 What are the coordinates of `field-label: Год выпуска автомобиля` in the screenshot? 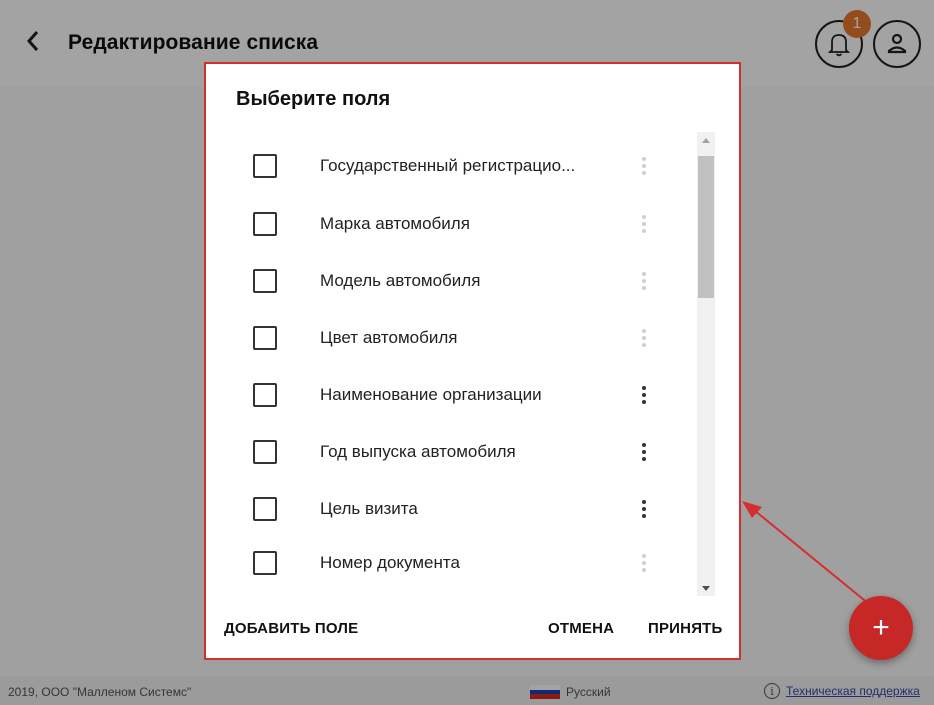 It's located at (418, 451).